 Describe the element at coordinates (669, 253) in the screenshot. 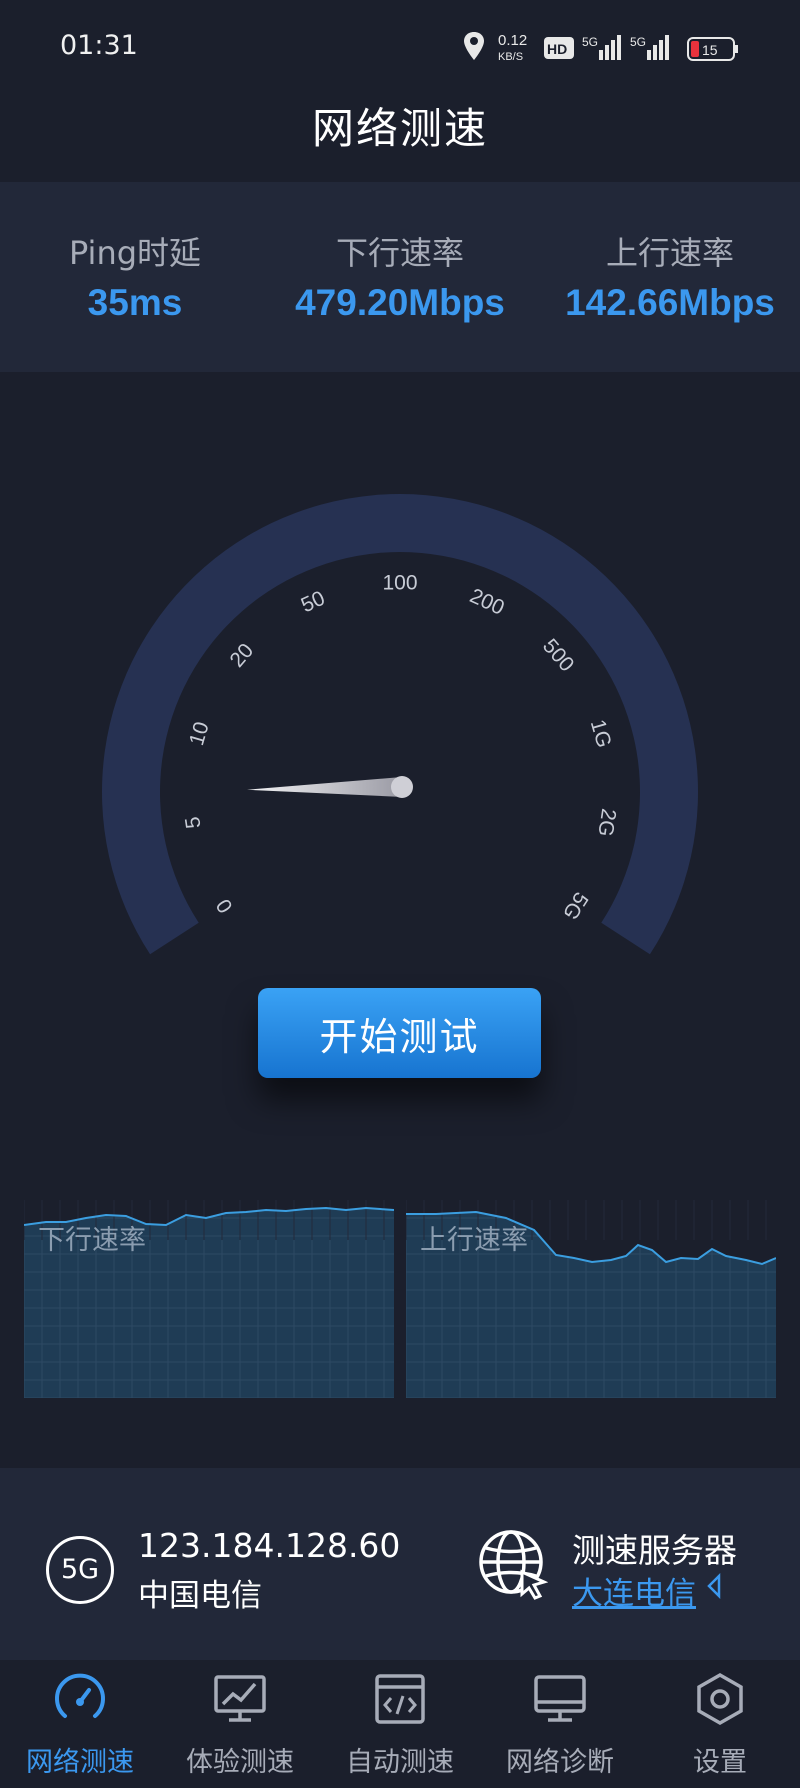

I see `upload-label: 上行速率` at that location.